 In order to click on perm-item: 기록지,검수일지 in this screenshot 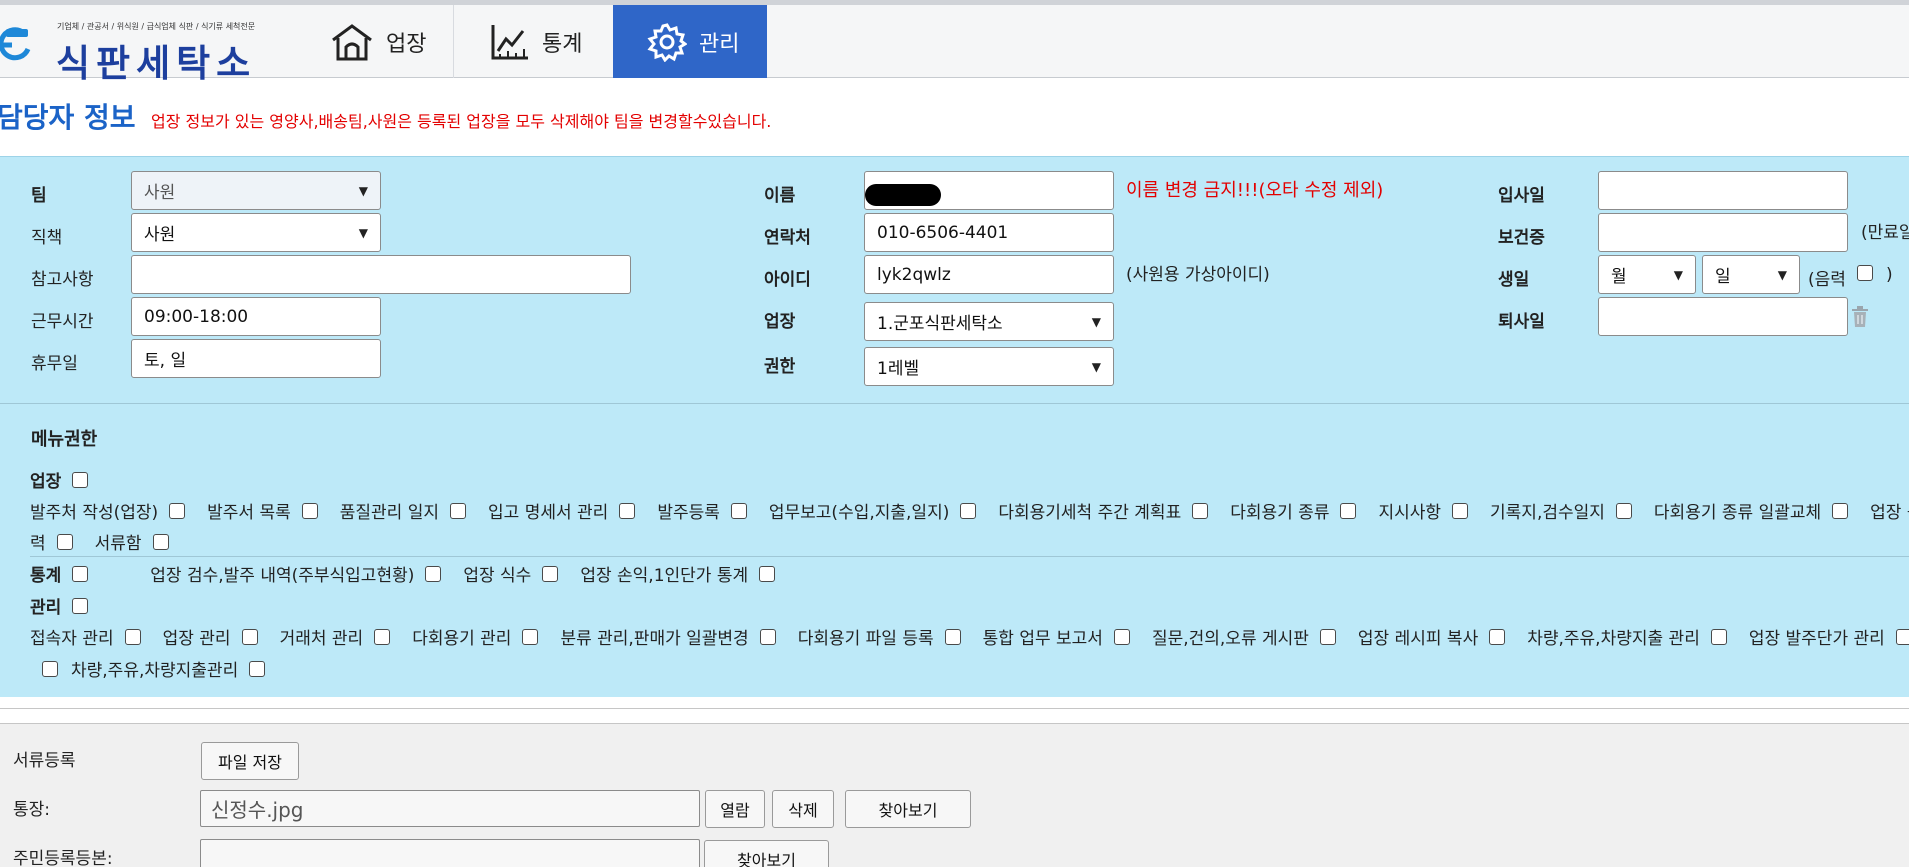, I will do `click(1561, 510)`.